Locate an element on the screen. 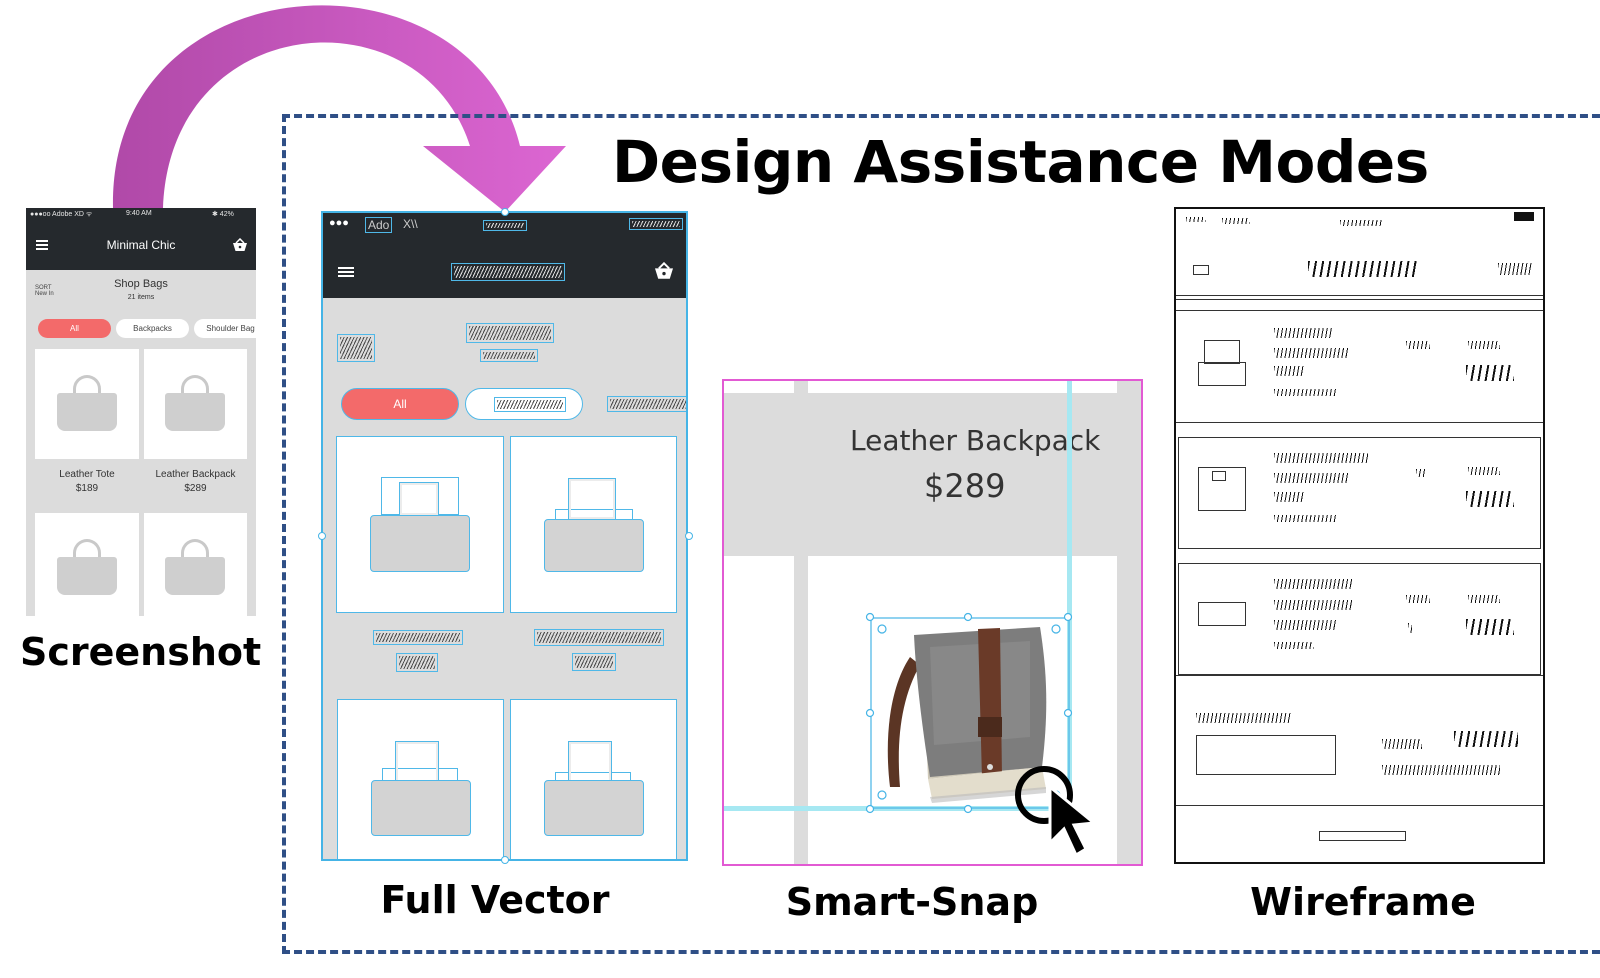 The image size is (1600, 978). app-title: Minimal Chic is located at coordinates (141, 245).